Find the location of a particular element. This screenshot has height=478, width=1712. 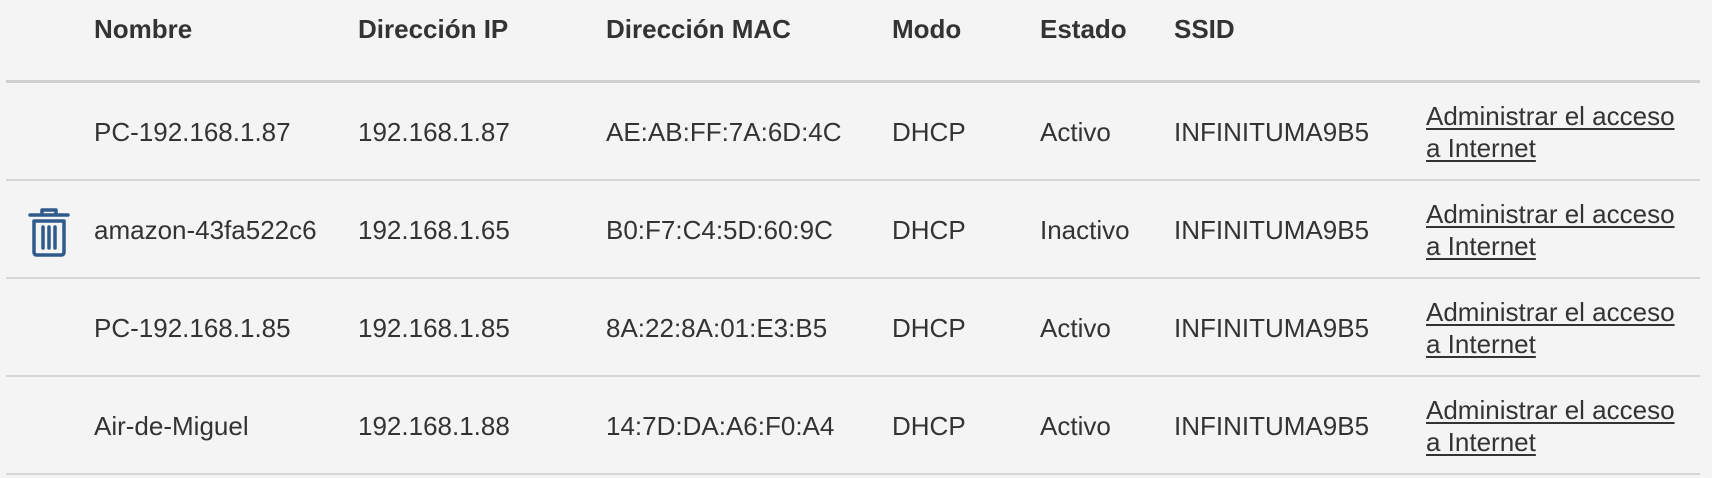

device-mac: 14:7D:DA:A6:F0:A4 is located at coordinates (720, 425).